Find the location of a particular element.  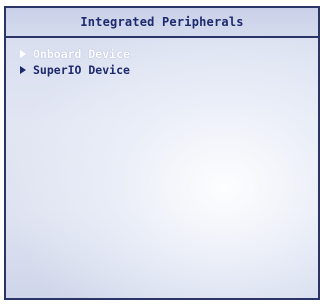

menu-item-label: Onboard Device is located at coordinates (81, 54).